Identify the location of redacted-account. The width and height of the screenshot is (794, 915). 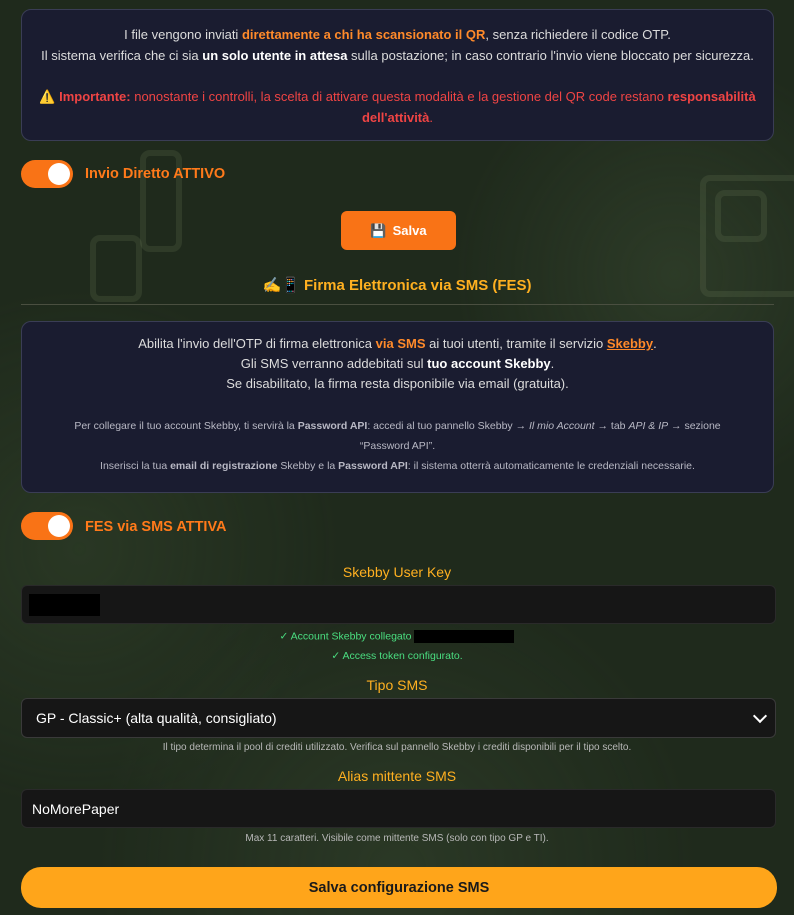
(464, 636).